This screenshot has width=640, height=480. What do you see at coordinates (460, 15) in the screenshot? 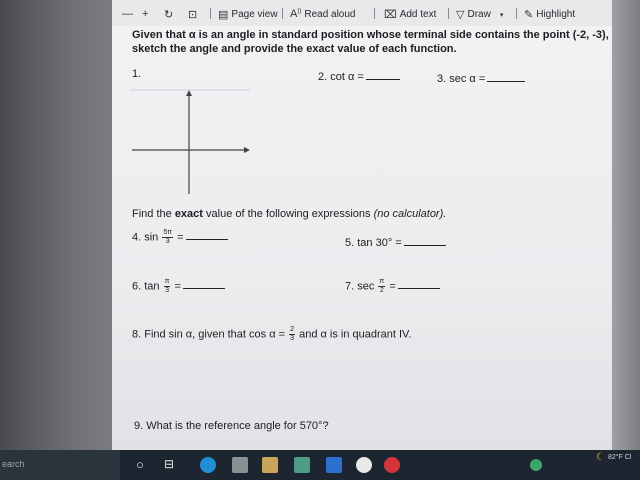
I see `draw-icon: ▽` at bounding box center [460, 15].